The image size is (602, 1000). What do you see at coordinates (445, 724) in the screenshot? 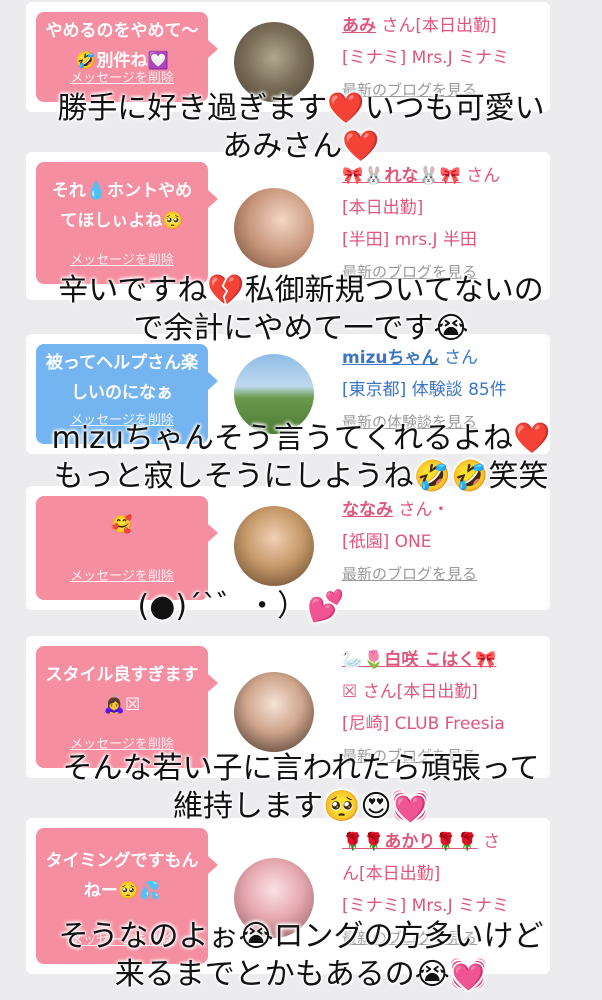
I see `shop-area: [尼崎] CLUB Freesia` at bounding box center [445, 724].